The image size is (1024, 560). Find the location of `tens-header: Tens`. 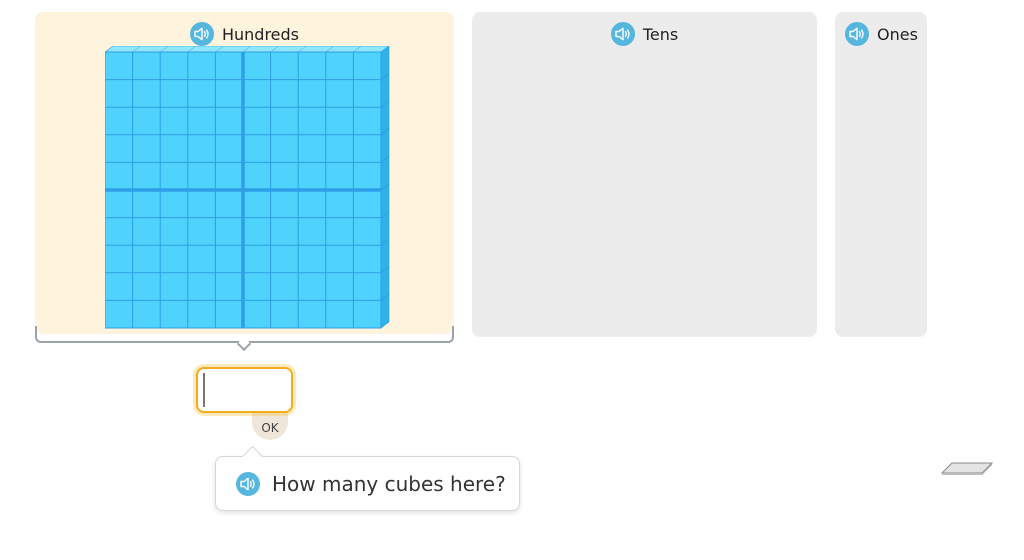

tens-header: Tens is located at coordinates (644, 34).